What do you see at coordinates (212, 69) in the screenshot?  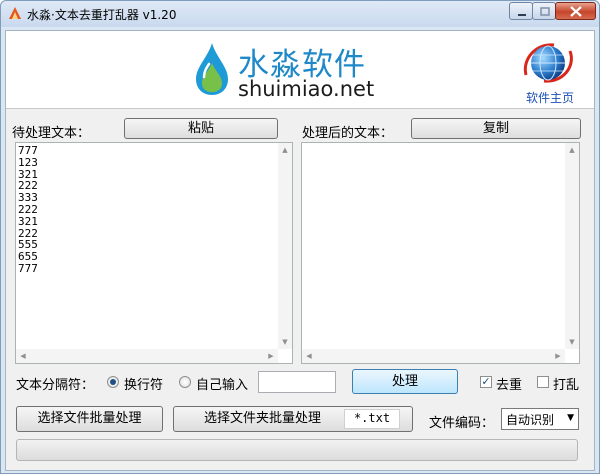 I see `water-drop-icon` at bounding box center [212, 69].